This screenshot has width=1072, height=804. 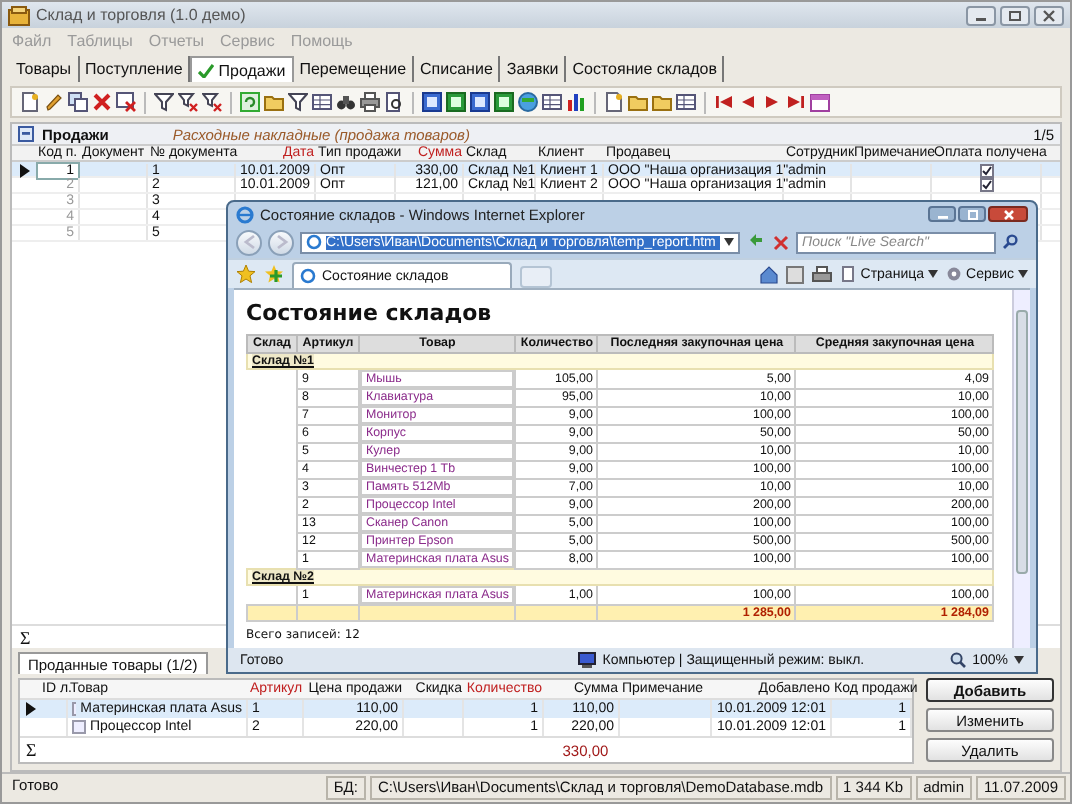 What do you see at coordinates (78, 102) in the screenshot?
I see `copy-icon` at bounding box center [78, 102].